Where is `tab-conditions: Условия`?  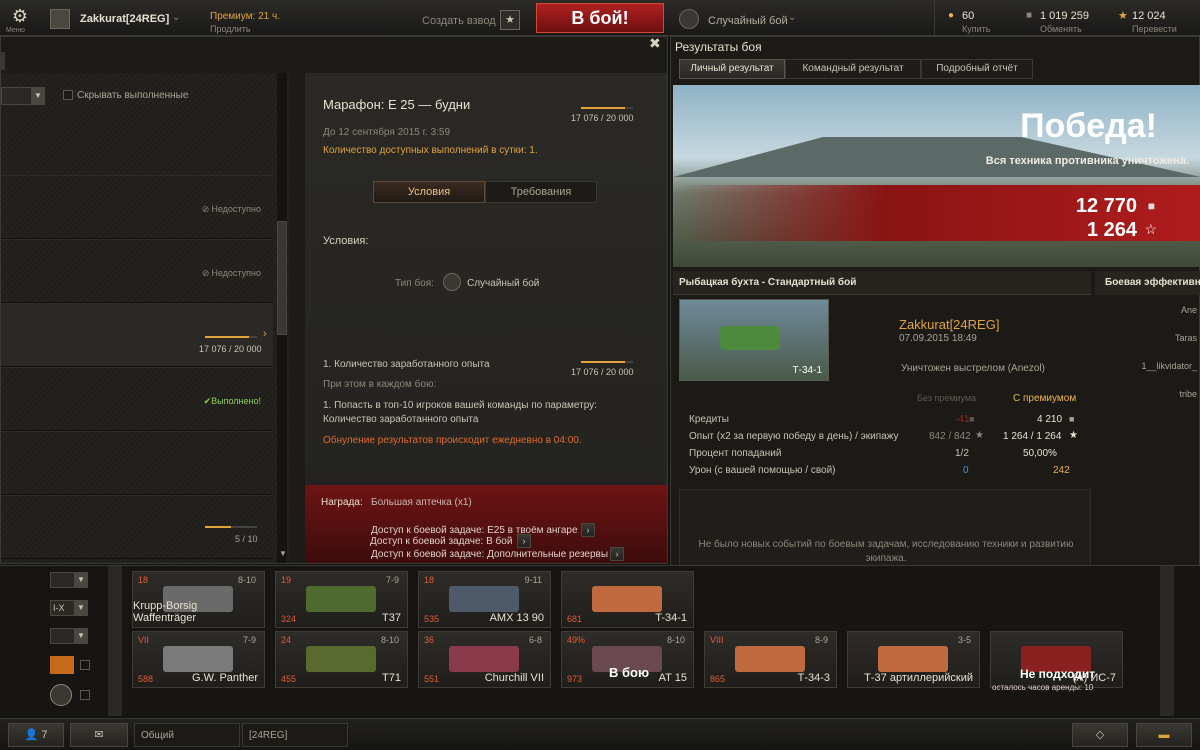 tab-conditions: Условия is located at coordinates (429, 192).